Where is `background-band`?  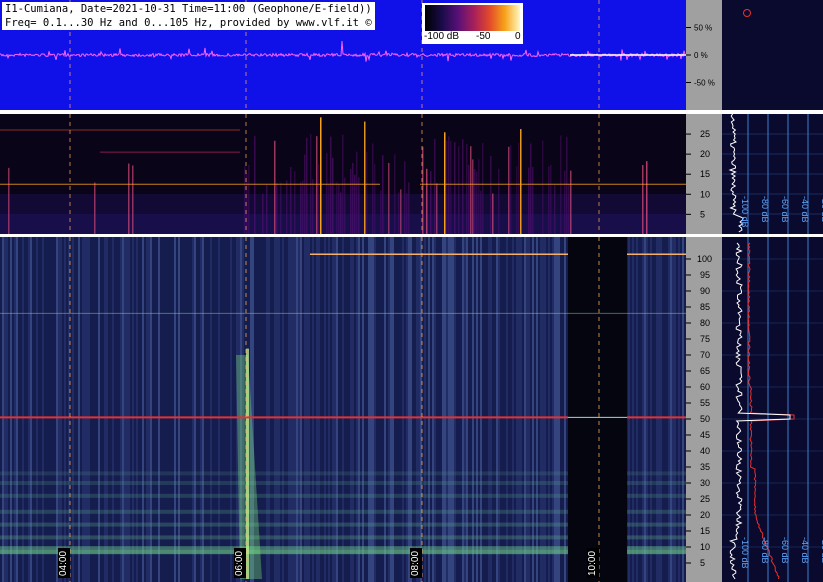 background-band is located at coordinates (343, 119).